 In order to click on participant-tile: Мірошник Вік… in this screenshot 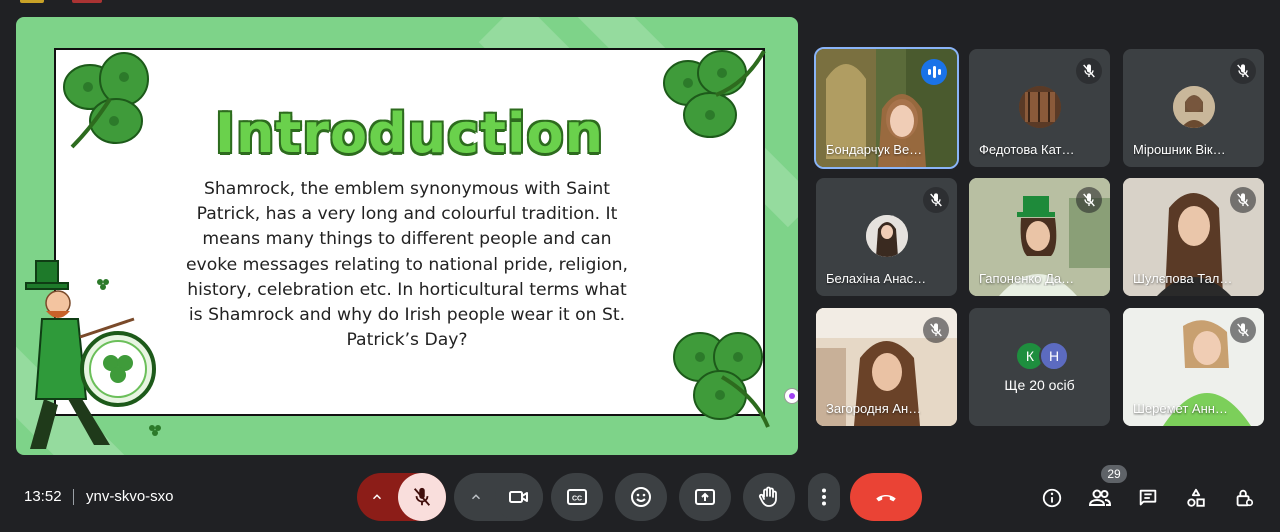, I will do `click(1193, 108)`.